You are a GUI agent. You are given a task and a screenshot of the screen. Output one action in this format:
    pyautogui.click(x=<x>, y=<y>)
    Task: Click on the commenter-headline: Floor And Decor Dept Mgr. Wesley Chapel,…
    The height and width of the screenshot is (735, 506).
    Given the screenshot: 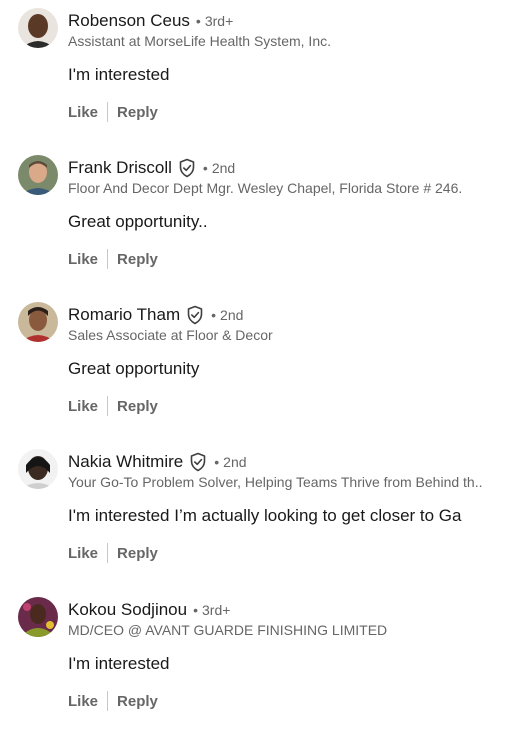 What is the action you would take?
    pyautogui.click(x=265, y=188)
    